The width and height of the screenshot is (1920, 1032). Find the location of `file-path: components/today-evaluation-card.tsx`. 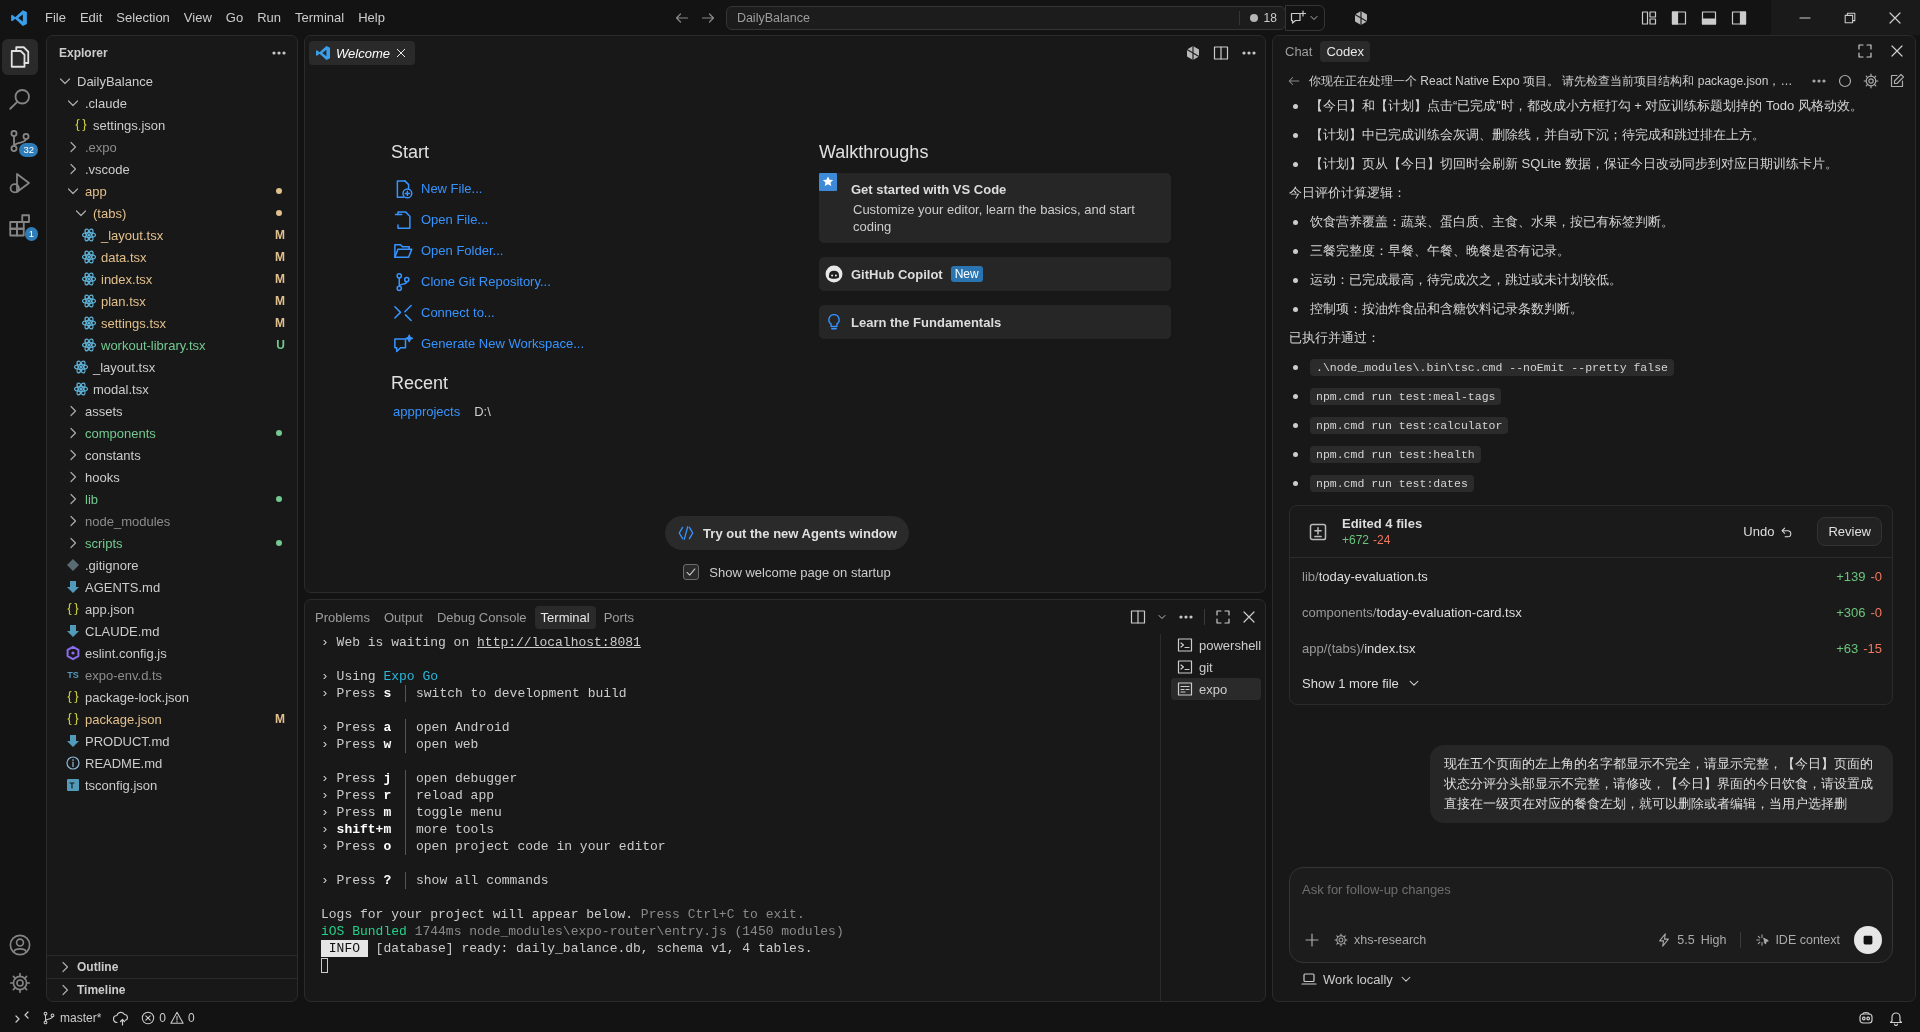

file-path: components/today-evaluation-card.tsx is located at coordinates (1412, 612).